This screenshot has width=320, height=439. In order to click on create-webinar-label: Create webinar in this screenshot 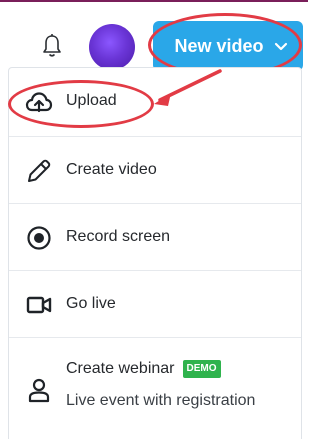, I will do `click(120, 368)`.